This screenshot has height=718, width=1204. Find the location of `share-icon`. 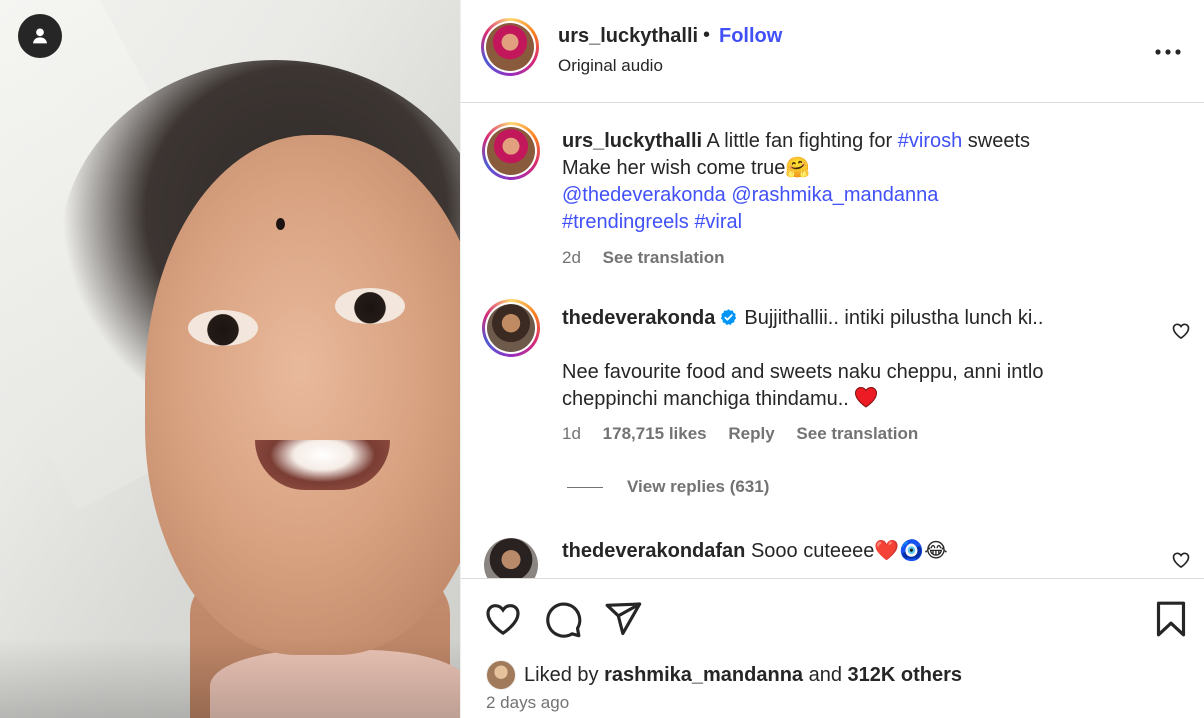

share-icon is located at coordinates (623, 619).